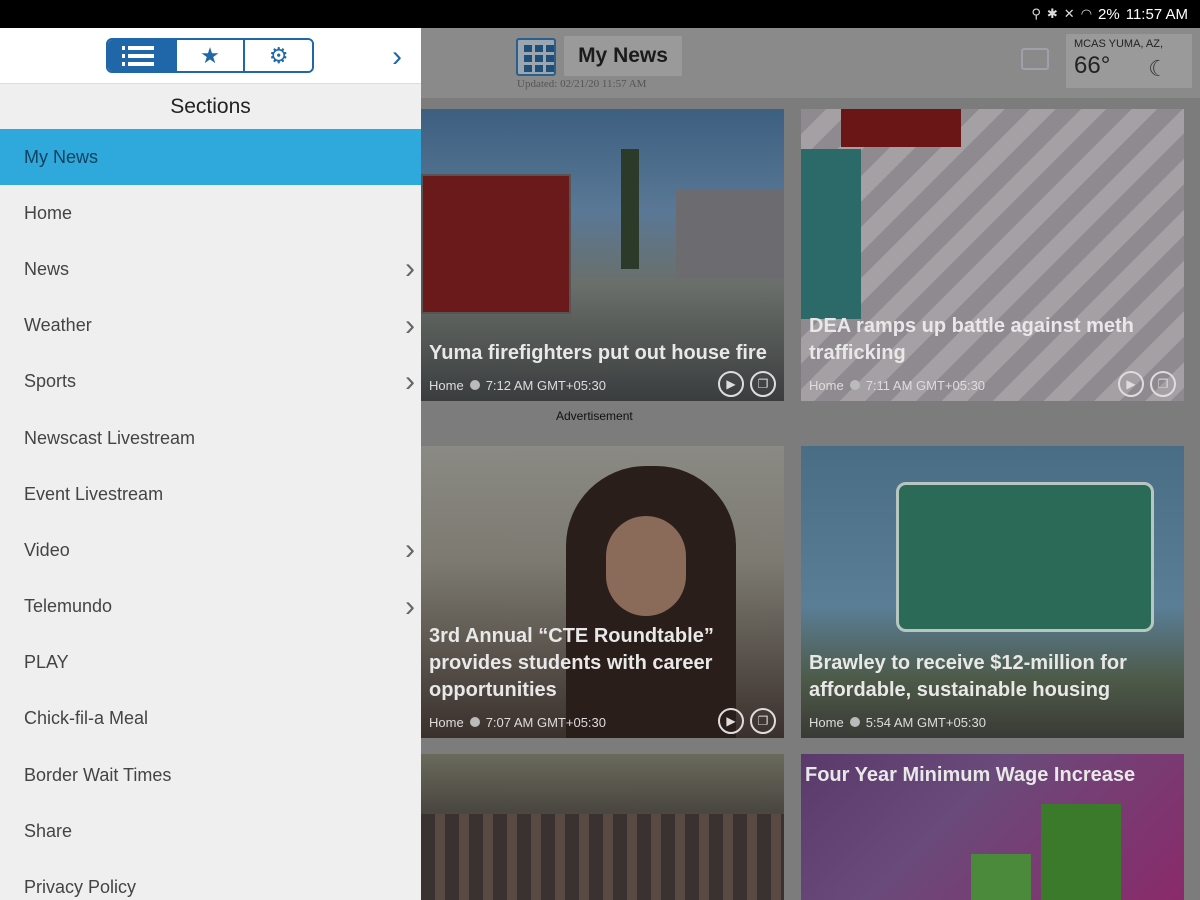 Image resolution: width=1200 pixels, height=900 pixels. Describe the element at coordinates (594, 416) in the screenshot. I see `advertisement-label: Advertisement` at that location.